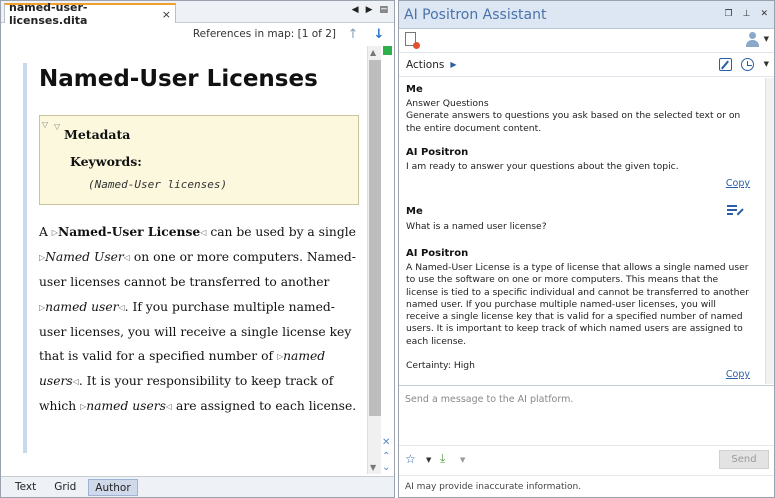 This screenshot has height=498, width=775. Describe the element at coordinates (197, 486) in the screenshot. I see `editor-mode-tabs: Text Grid Author` at that location.